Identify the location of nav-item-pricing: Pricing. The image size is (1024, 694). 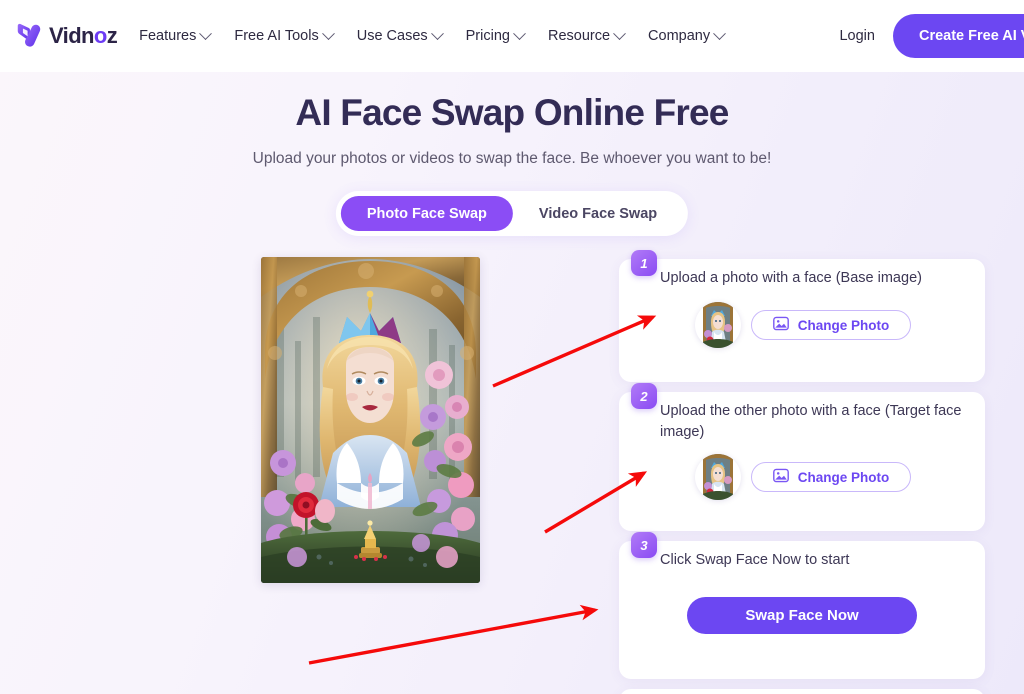
(495, 35).